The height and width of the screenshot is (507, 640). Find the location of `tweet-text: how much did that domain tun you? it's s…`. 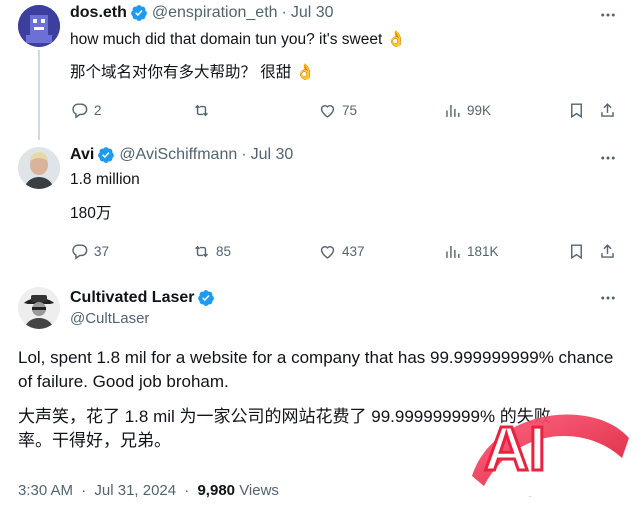

tweet-text: how much did that domain tun you? it's s… is located at coordinates (238, 39).